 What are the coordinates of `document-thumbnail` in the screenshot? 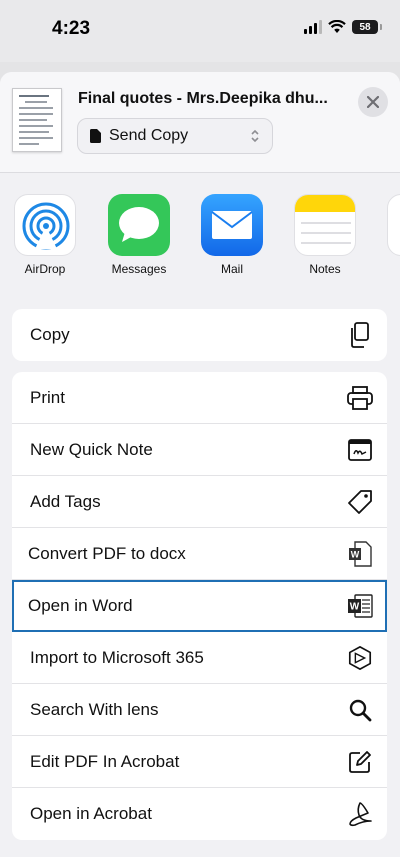 It's located at (37, 120).